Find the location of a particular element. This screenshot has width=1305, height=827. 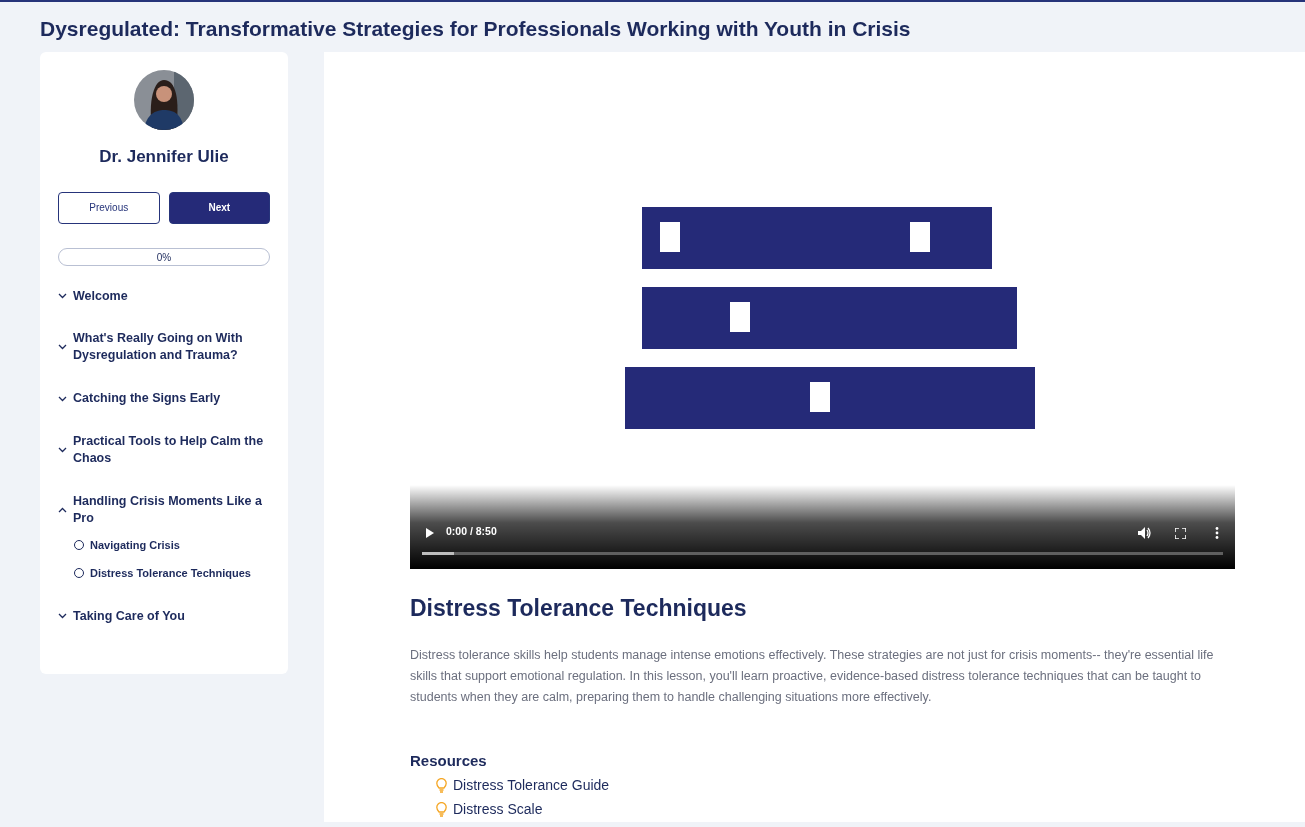

previous-button: Previous is located at coordinates (109, 207).